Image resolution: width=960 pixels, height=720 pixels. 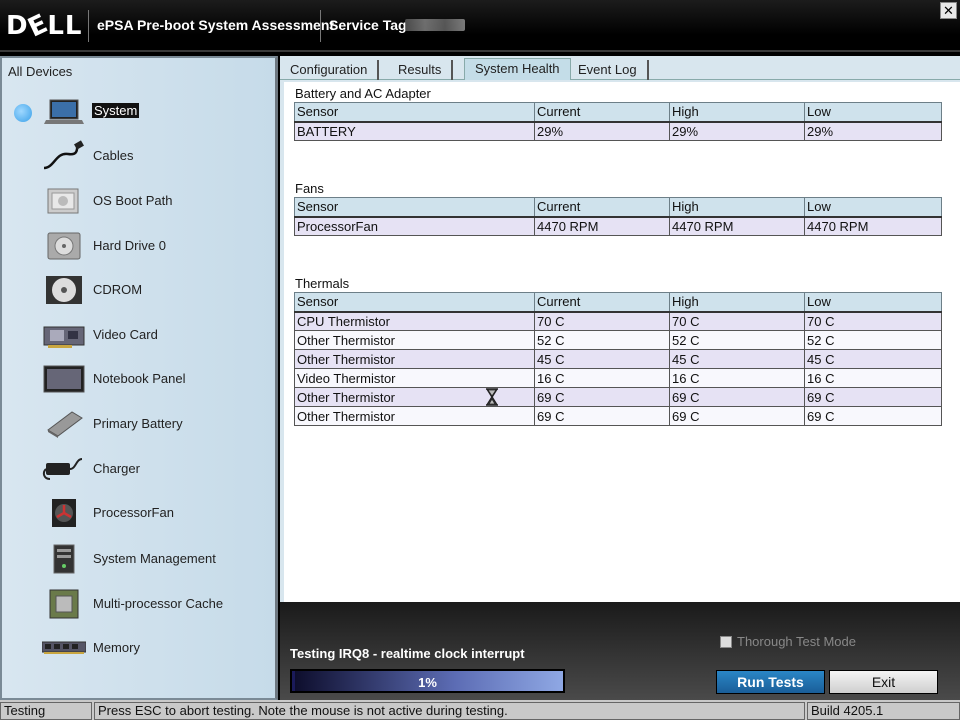 What do you see at coordinates (154, 558) in the screenshot?
I see `sidebar-item-label: System Management` at bounding box center [154, 558].